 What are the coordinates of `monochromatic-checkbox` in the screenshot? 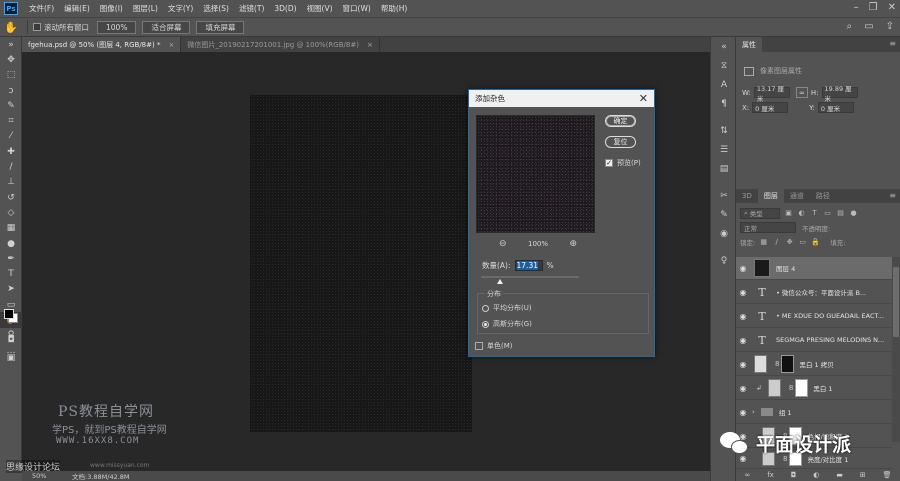 It's located at (479, 346).